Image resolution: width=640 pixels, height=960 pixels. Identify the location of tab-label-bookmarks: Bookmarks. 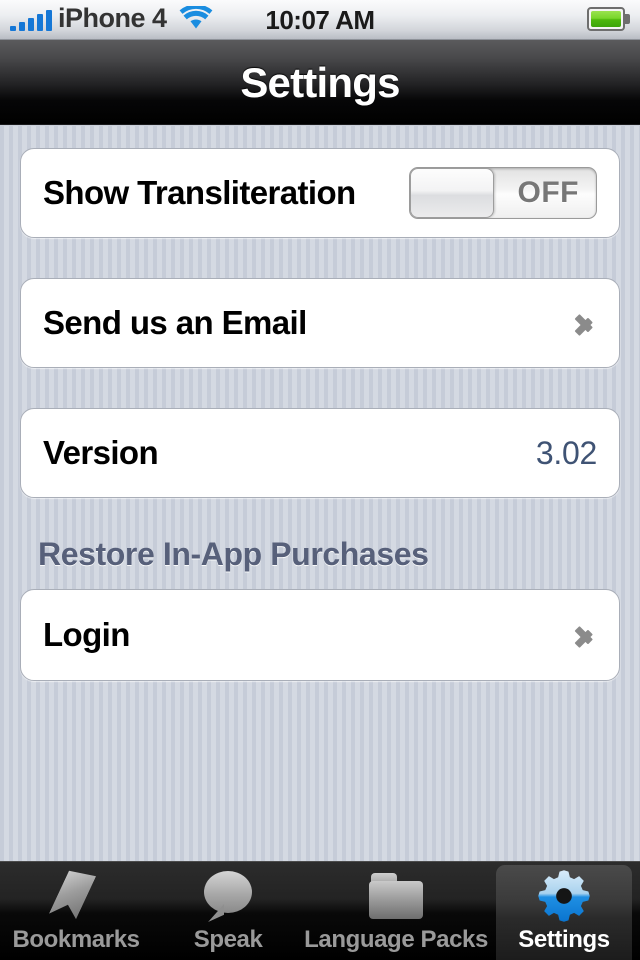
(76, 939).